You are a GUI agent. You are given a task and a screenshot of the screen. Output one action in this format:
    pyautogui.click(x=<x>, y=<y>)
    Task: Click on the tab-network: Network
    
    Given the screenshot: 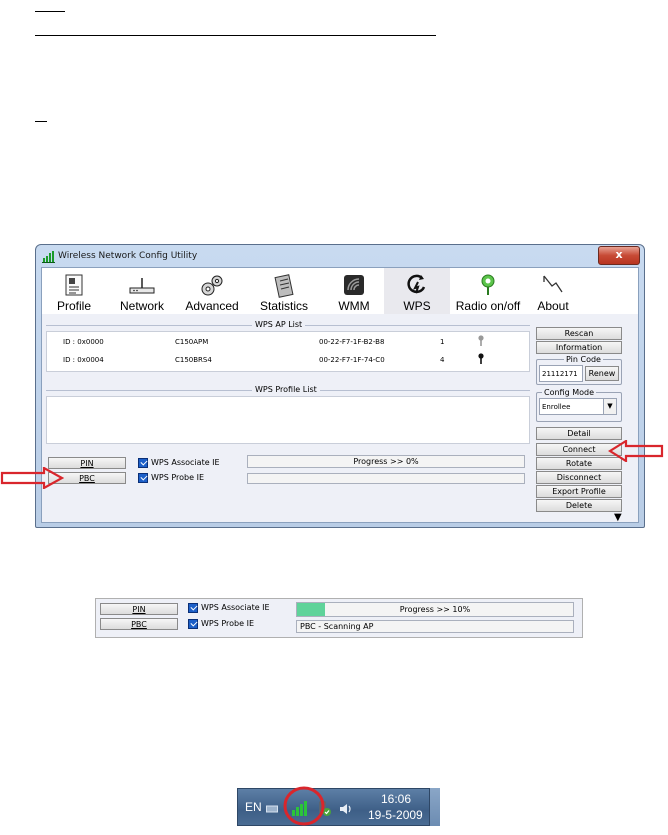 What is the action you would take?
    pyautogui.click(x=142, y=291)
    